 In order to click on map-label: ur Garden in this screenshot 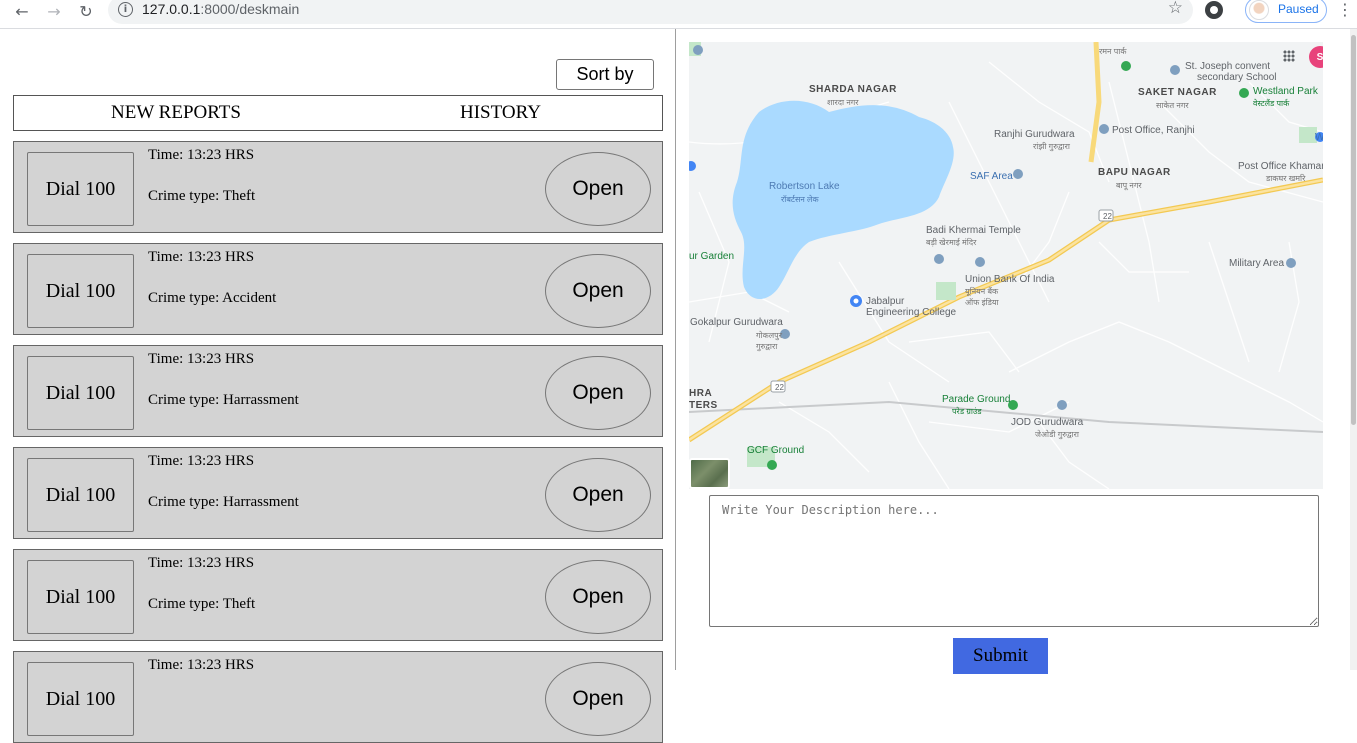, I will do `click(712, 256)`.